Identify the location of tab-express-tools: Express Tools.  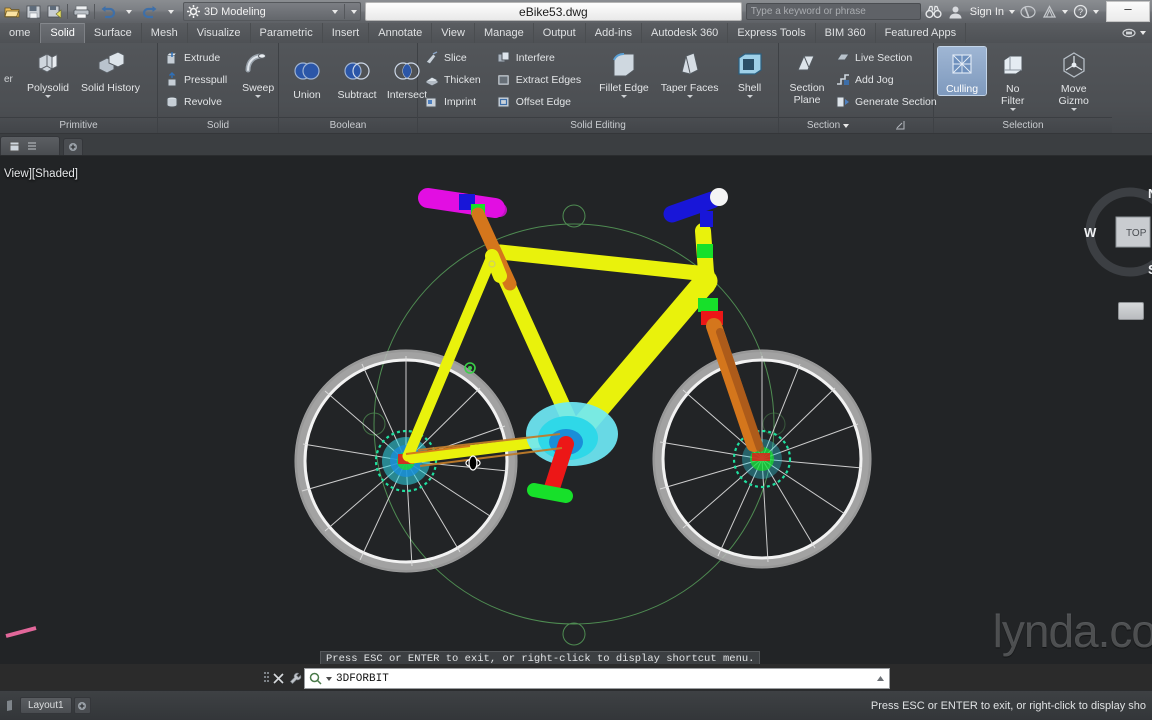
(772, 33).